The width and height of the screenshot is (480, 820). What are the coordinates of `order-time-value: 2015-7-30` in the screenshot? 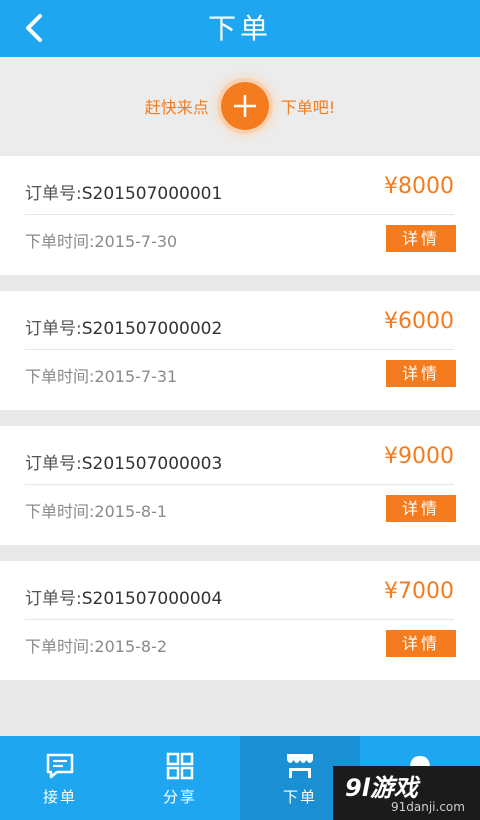 It's located at (136, 241).